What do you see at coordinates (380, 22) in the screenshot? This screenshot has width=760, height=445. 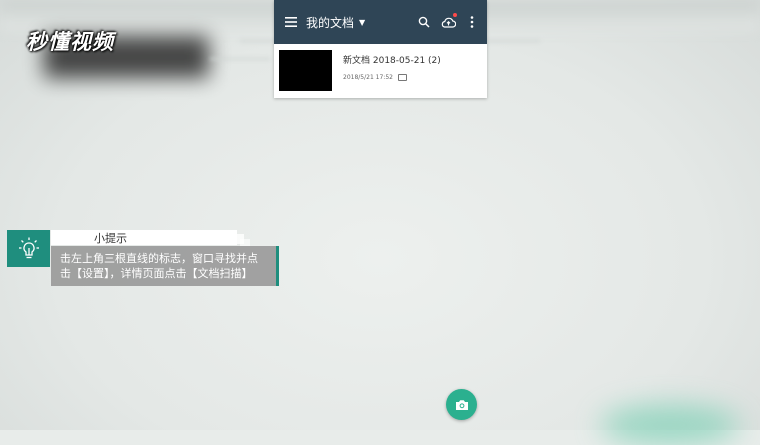 I see `app-toolbar: 我的文档 ▼` at bounding box center [380, 22].